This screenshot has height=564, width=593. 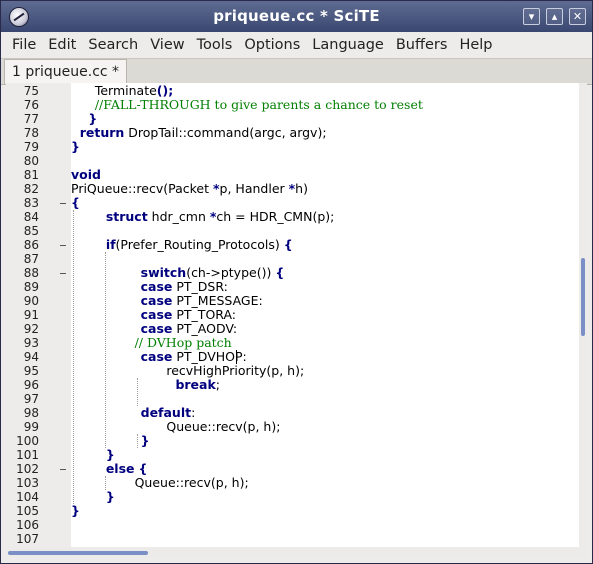 I want to click on maximize-button: ▴, so click(x=554, y=16).